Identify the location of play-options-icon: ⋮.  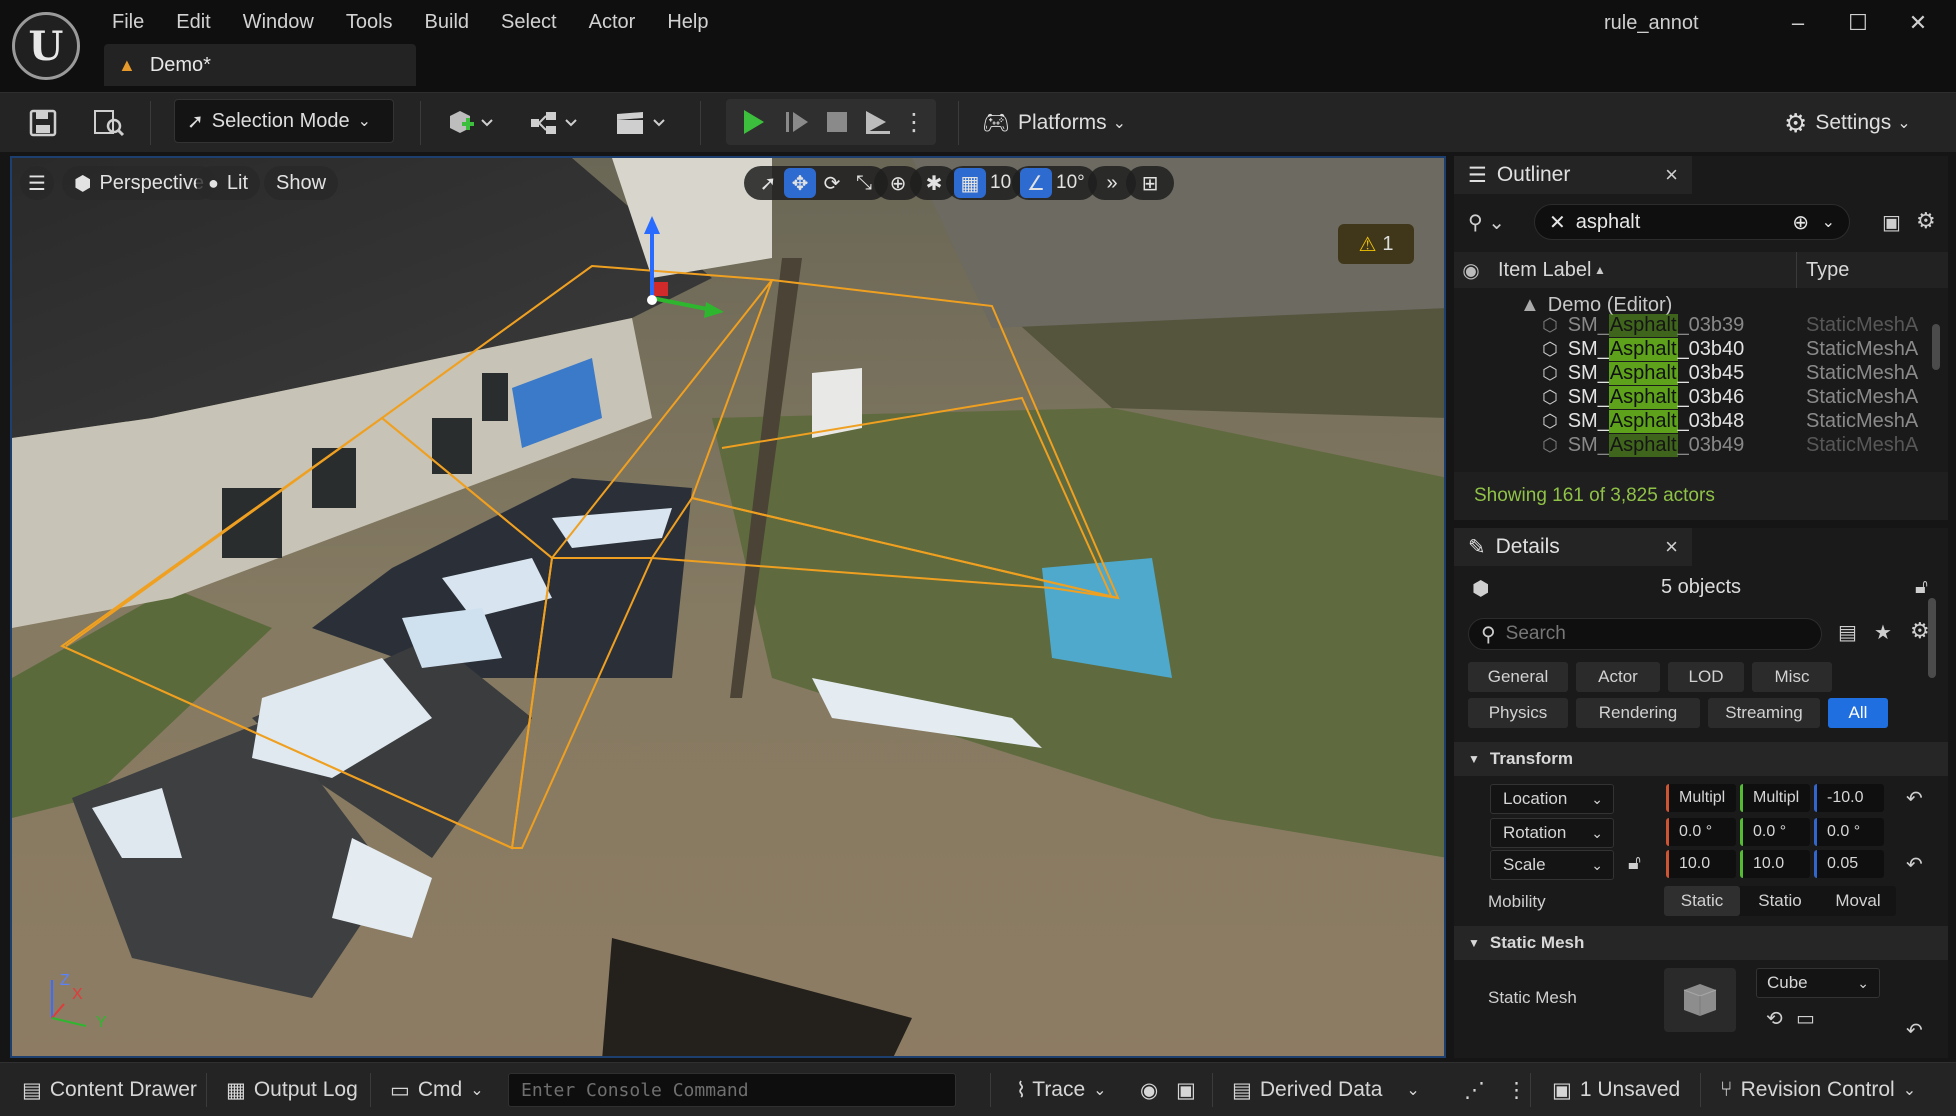
(914, 122).